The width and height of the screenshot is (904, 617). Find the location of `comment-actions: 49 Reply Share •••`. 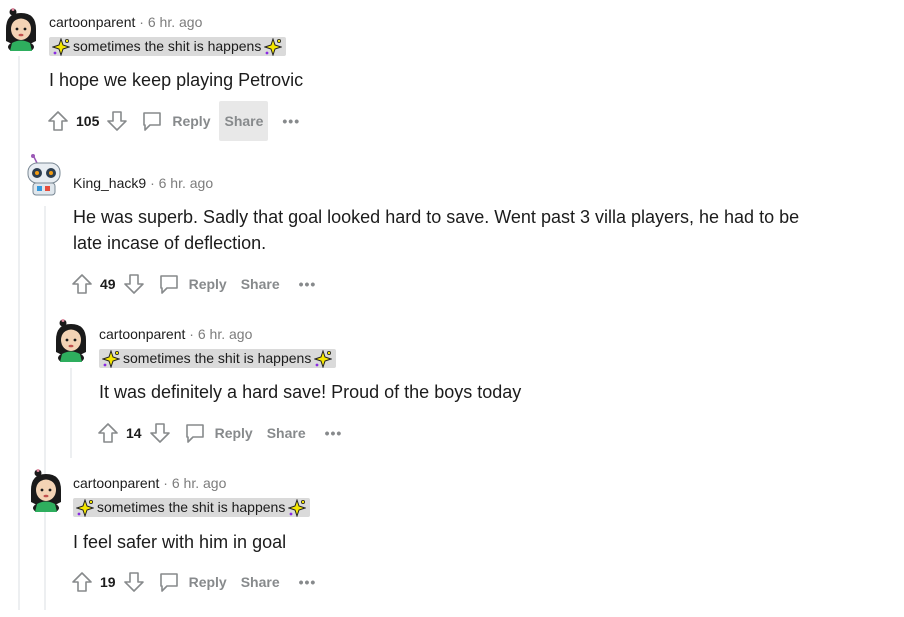

comment-actions: 49 Reply Share ••• is located at coordinates (197, 284).